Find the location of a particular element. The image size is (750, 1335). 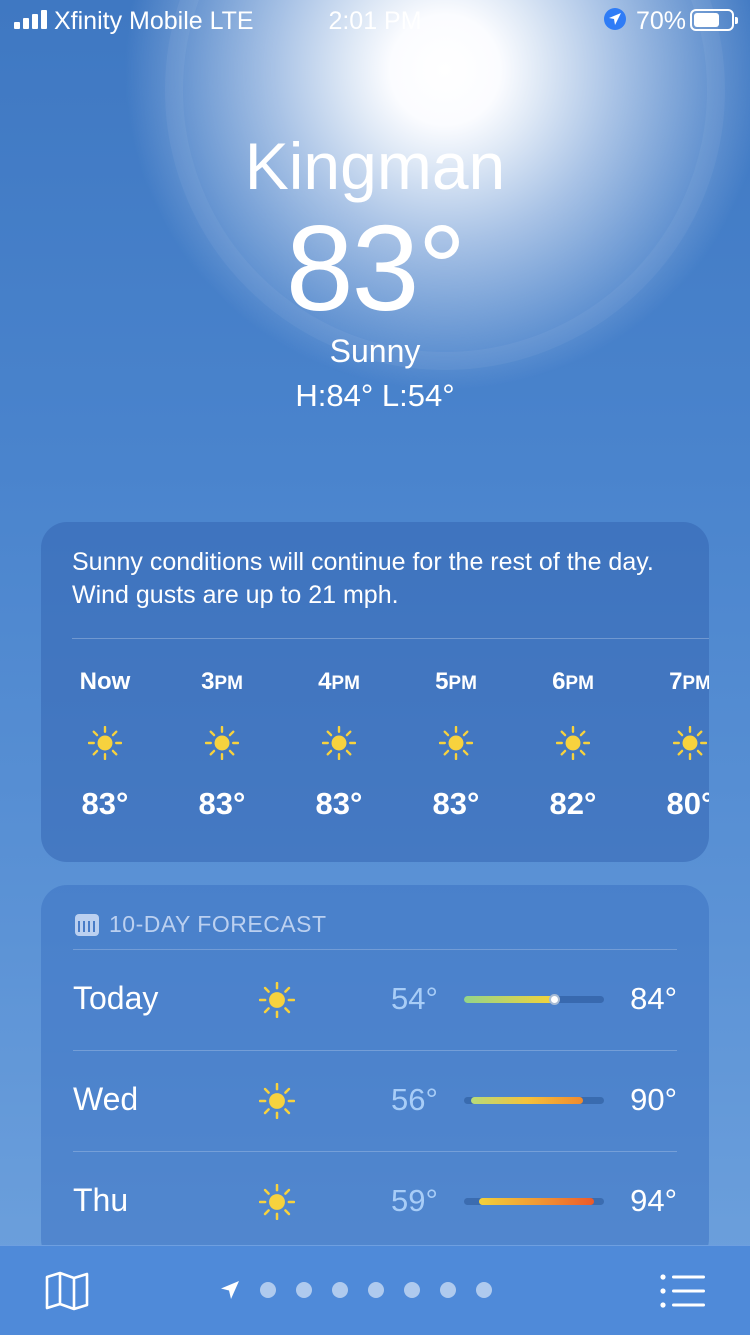

hour-label: 3PM is located at coordinates (222, 681).